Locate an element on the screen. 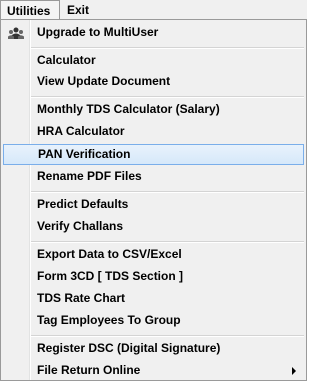 The image size is (320, 381). menu-item-tag-employees: Tag Employees To Group is located at coordinates (153, 320).